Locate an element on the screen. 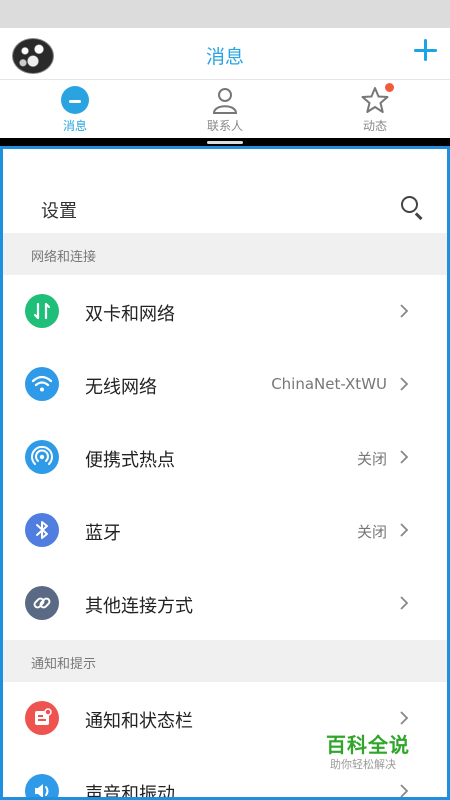 This screenshot has height=800, width=450. star-icon is located at coordinates (375, 100).